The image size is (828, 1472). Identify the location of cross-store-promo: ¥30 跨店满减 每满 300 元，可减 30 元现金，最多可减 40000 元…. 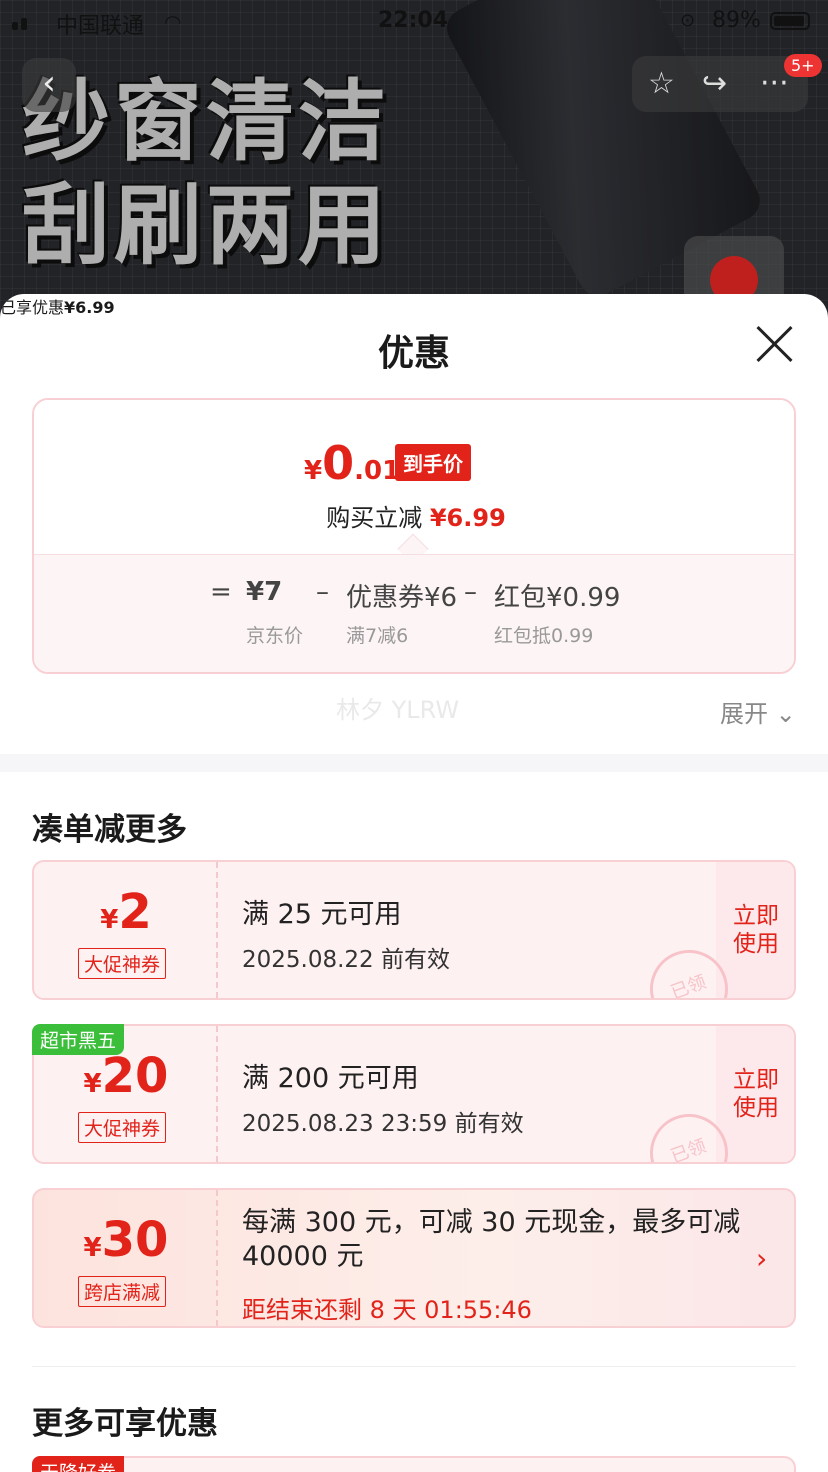
(414, 1258).